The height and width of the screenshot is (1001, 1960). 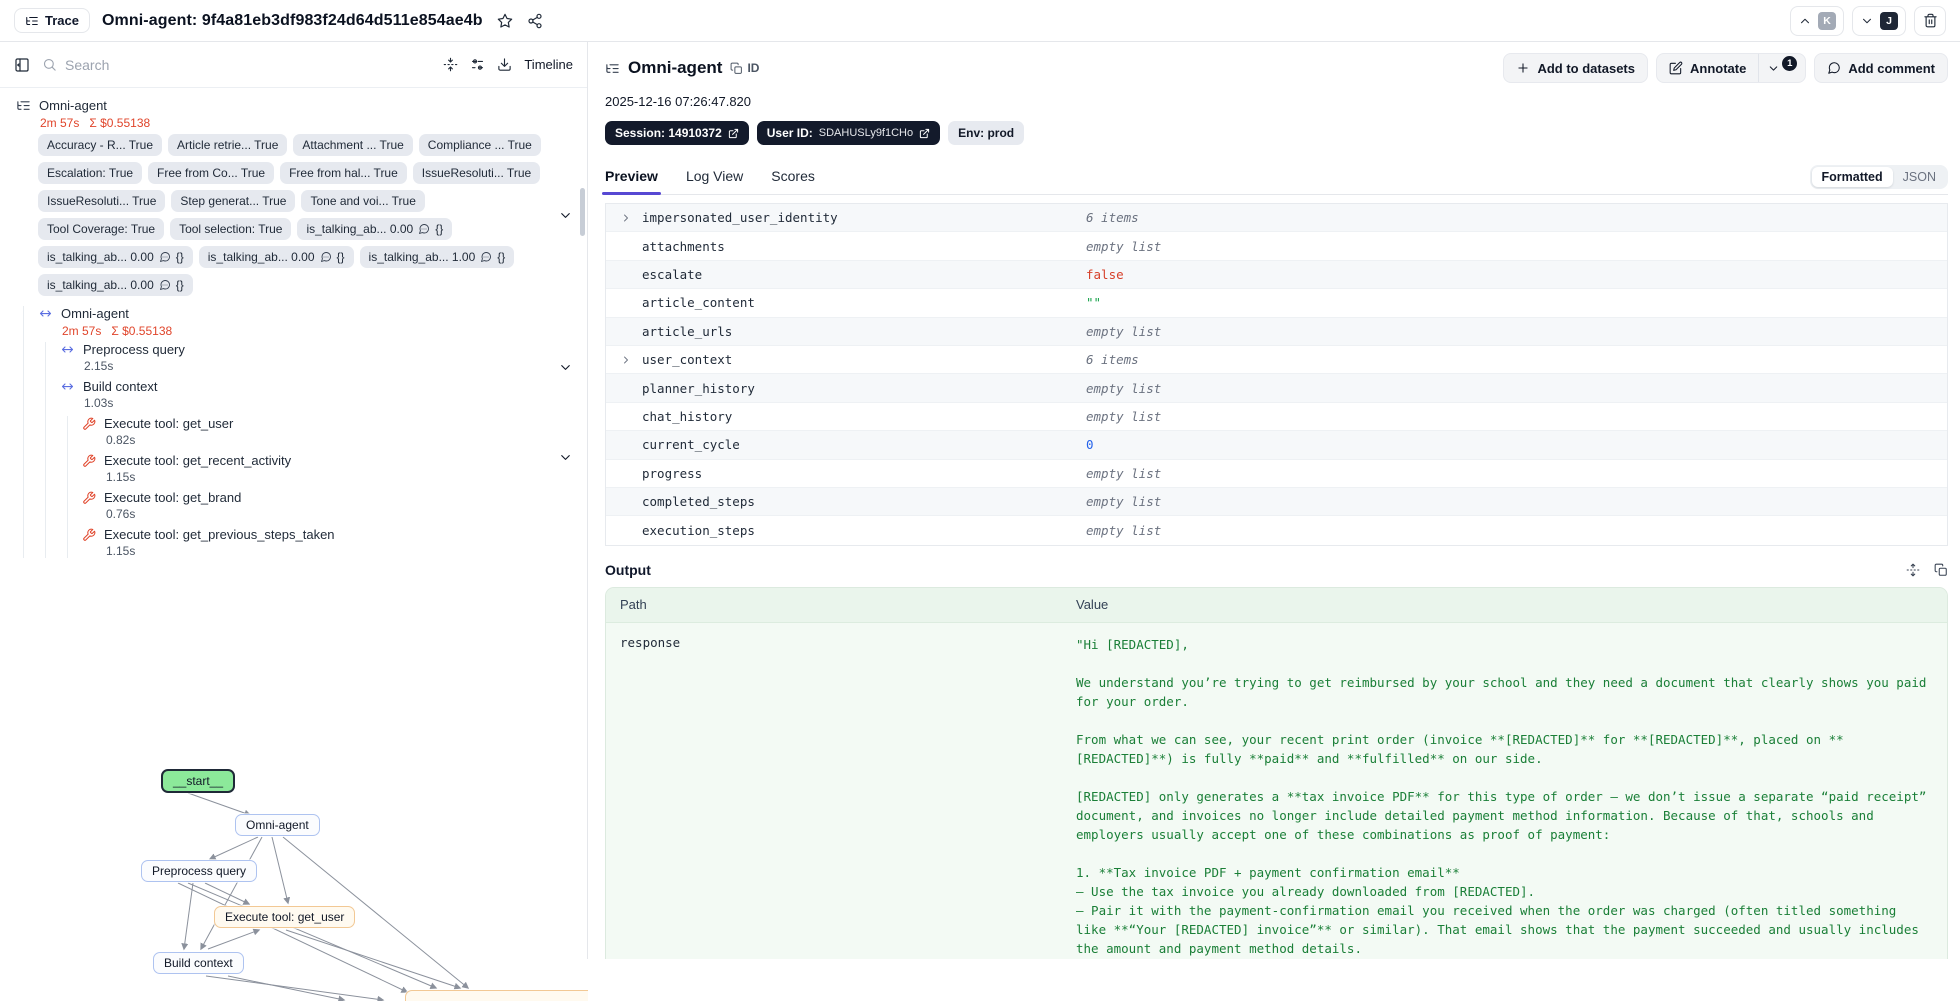 I want to click on trace-type-chip: Trace, so click(x=52, y=20).